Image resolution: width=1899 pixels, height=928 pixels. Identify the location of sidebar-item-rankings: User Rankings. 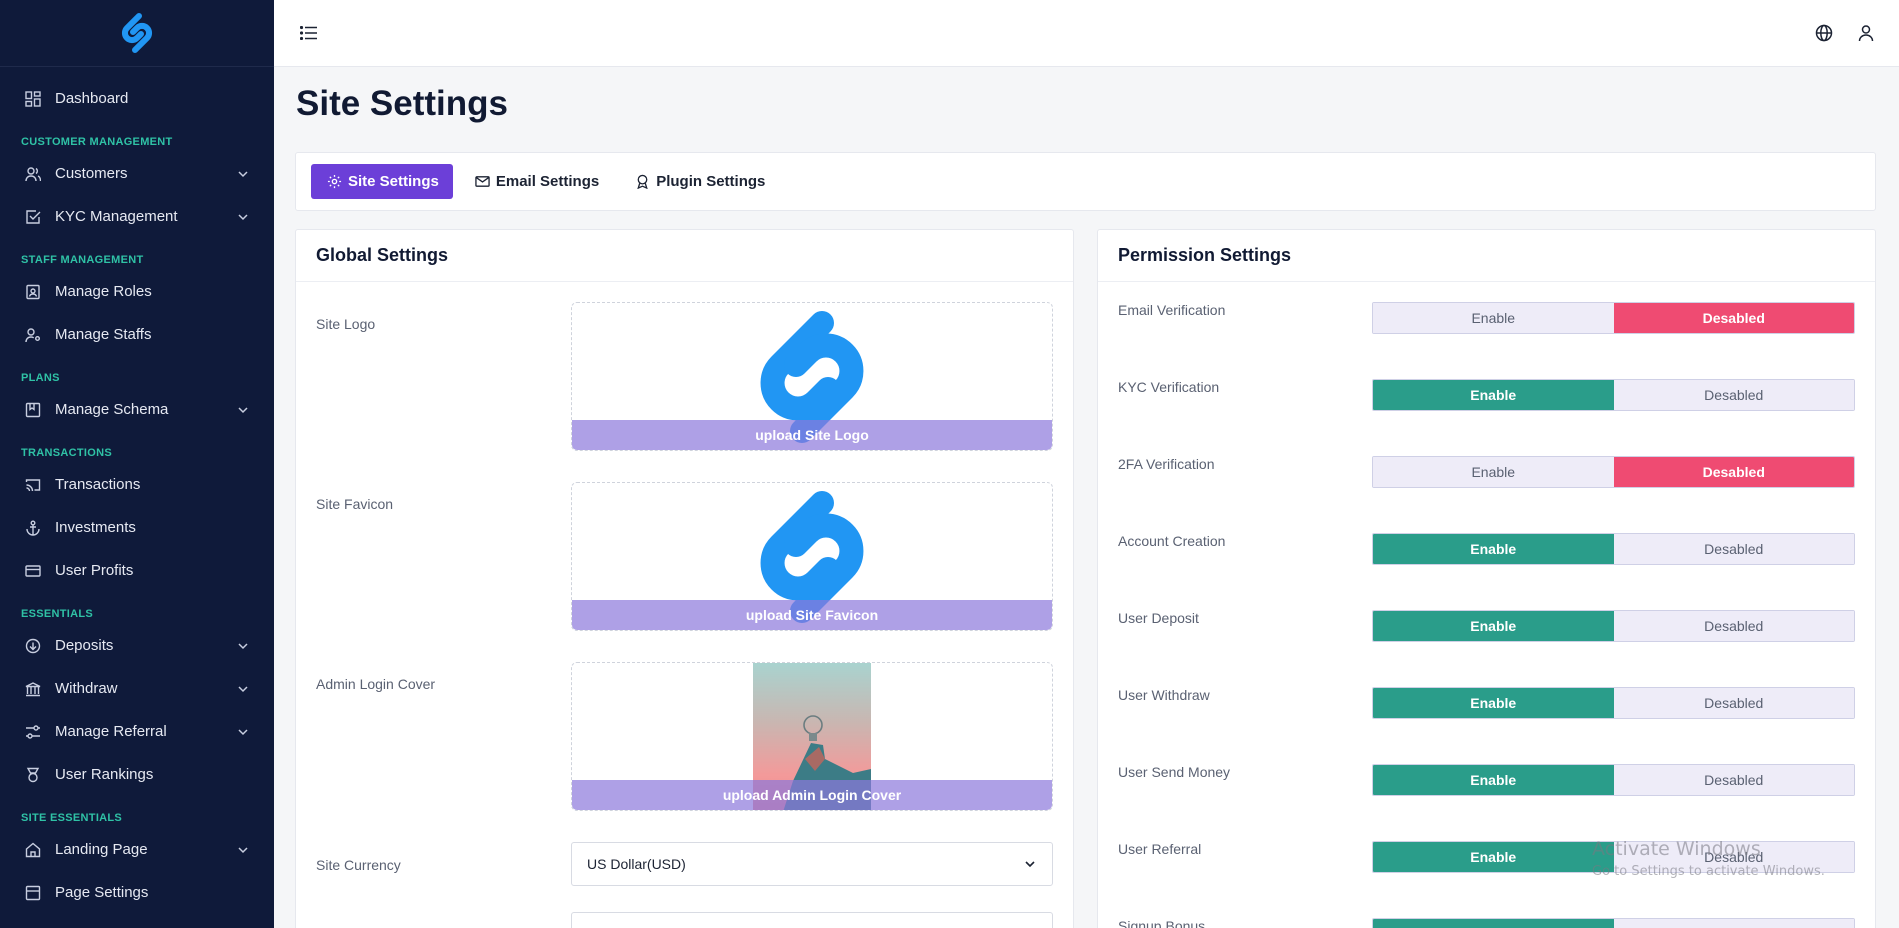
(137, 774).